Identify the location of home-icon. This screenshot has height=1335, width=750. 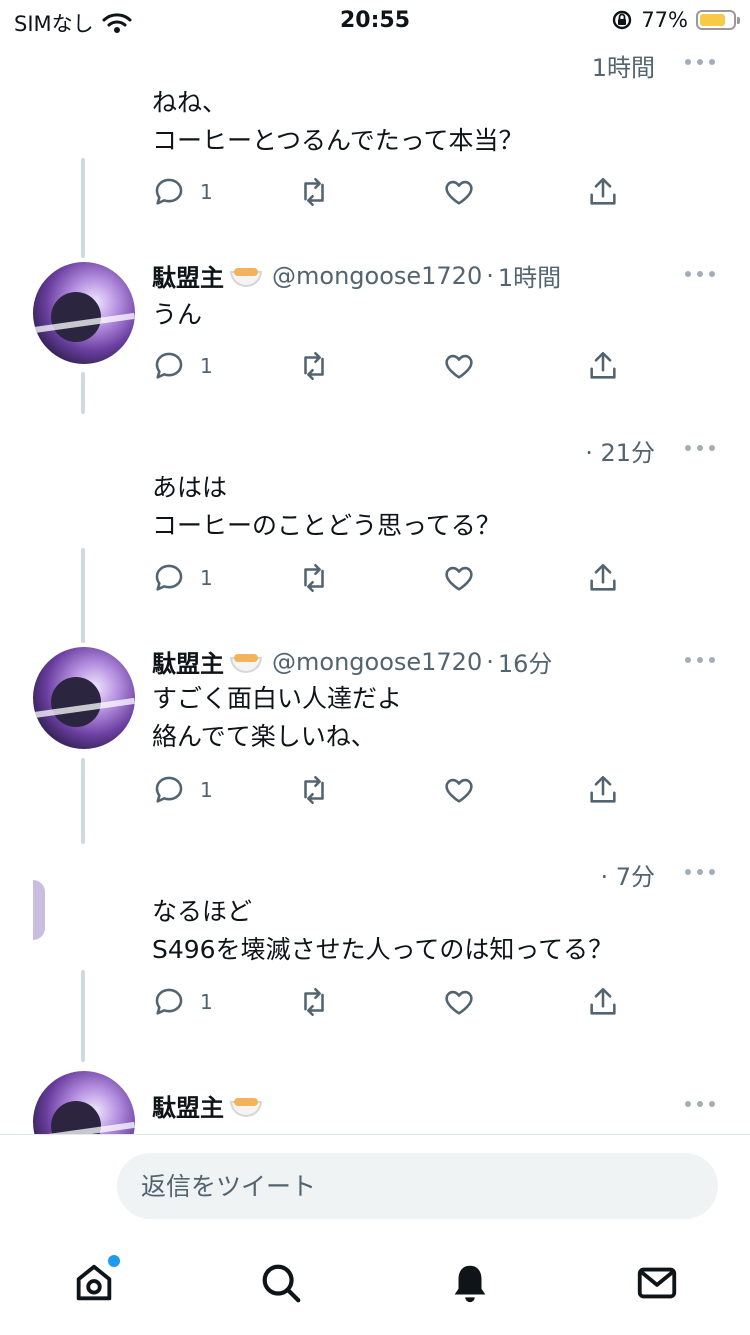
(94, 1282).